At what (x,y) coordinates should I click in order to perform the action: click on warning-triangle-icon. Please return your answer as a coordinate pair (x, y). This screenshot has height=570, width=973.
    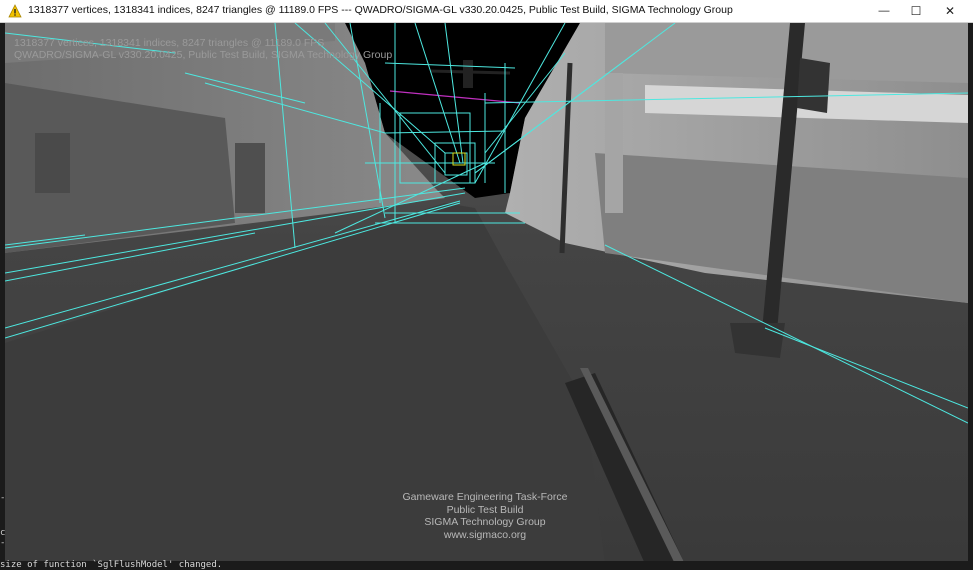
    Looking at the image, I should click on (15, 11).